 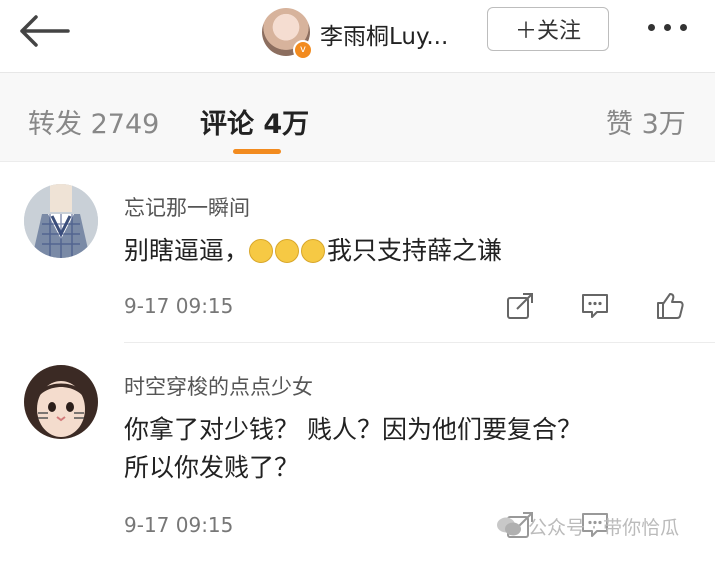 What do you see at coordinates (212, 467) in the screenshot?
I see `comment-text-line: 所以你发贱了？` at bounding box center [212, 467].